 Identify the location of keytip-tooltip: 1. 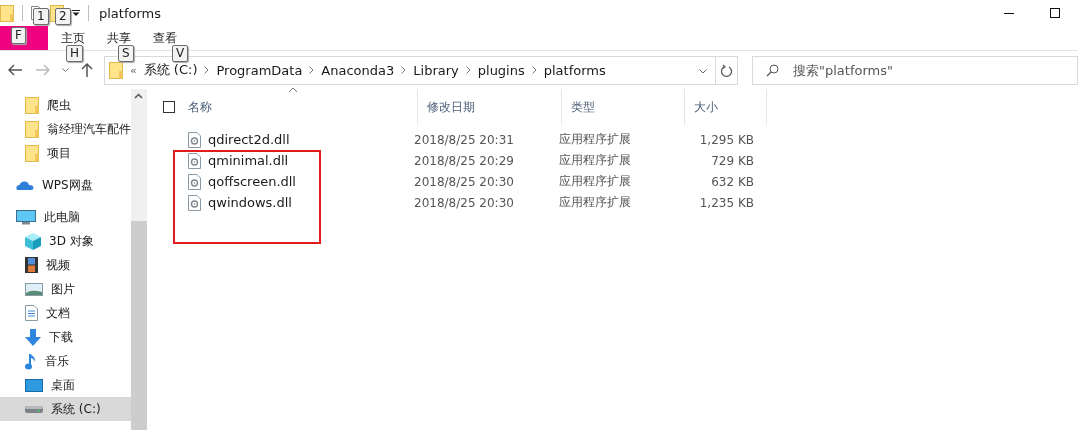
(41, 16).